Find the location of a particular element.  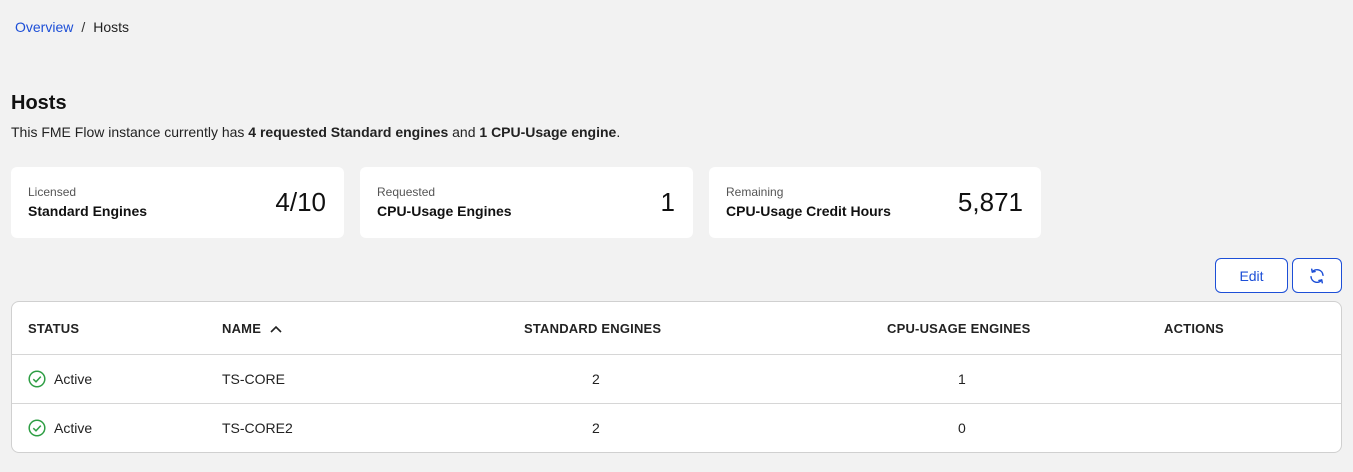

host-name: TS-CORE is located at coordinates (253, 379).